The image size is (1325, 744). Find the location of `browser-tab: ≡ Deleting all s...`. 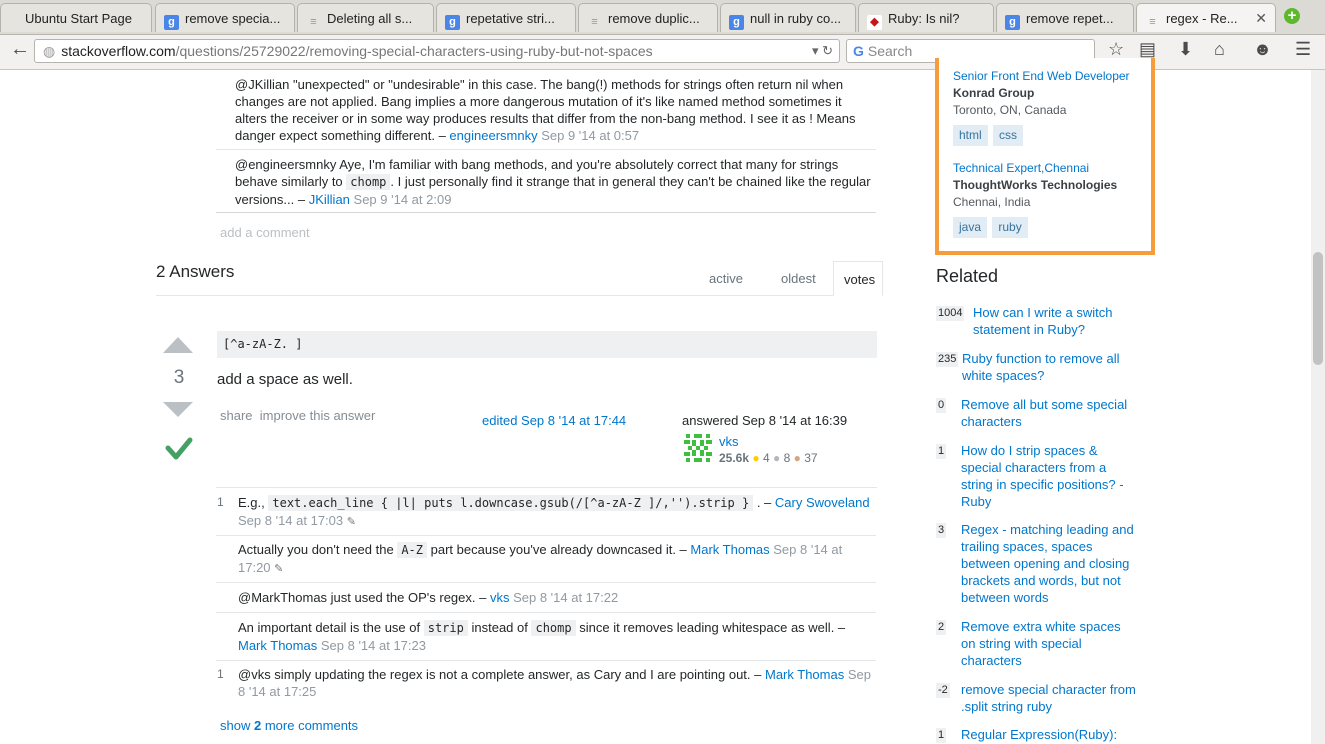

browser-tab: ≡ Deleting all s... is located at coordinates (365, 17).